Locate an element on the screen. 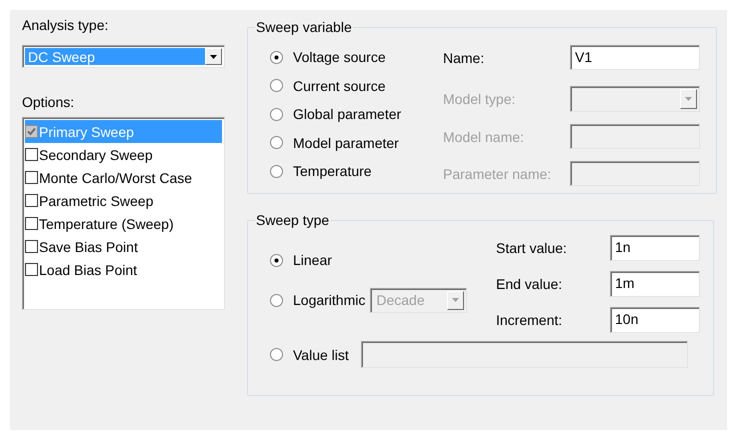 Image resolution: width=737 pixels, height=434 pixels. field-label: Parameter name: is located at coordinates (497, 173).